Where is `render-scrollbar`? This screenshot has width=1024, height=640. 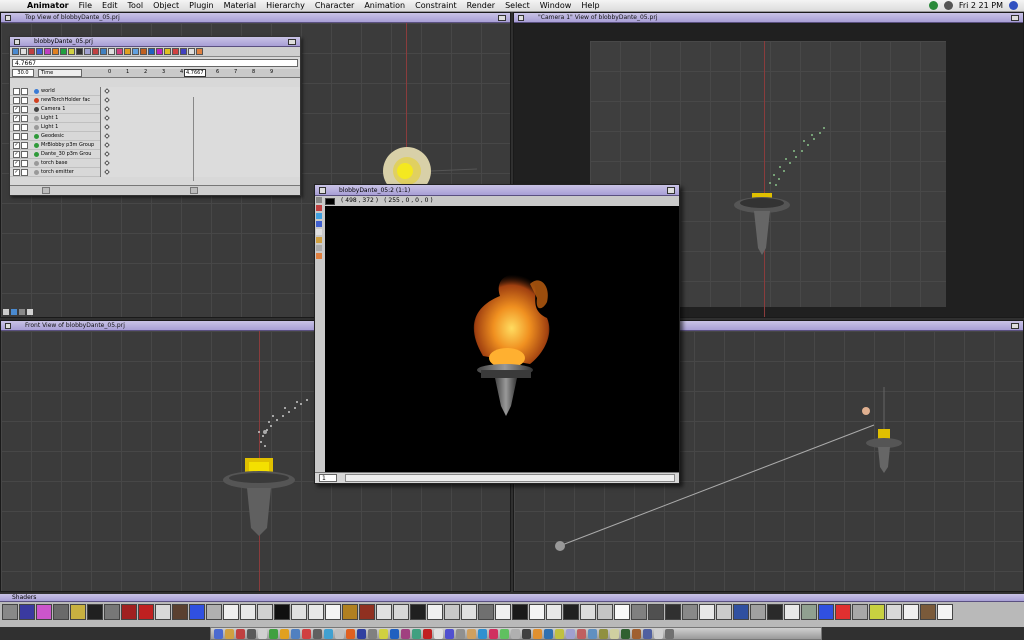
render-scrollbar is located at coordinates (510, 478).